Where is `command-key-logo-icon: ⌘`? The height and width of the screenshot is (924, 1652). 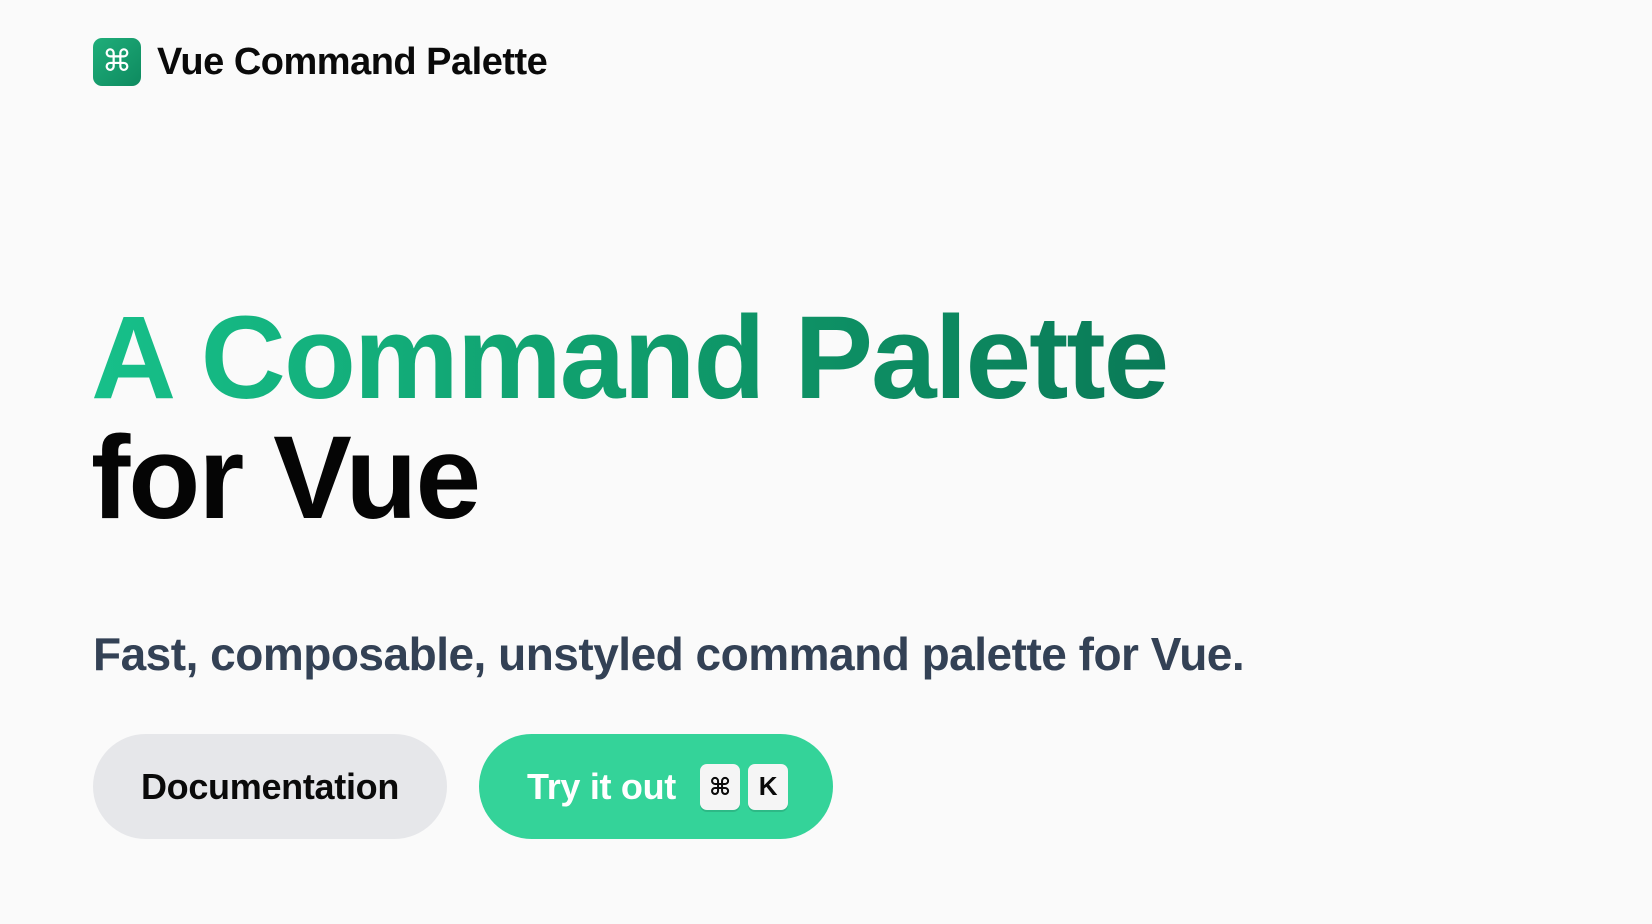
command-key-logo-icon: ⌘ is located at coordinates (117, 62).